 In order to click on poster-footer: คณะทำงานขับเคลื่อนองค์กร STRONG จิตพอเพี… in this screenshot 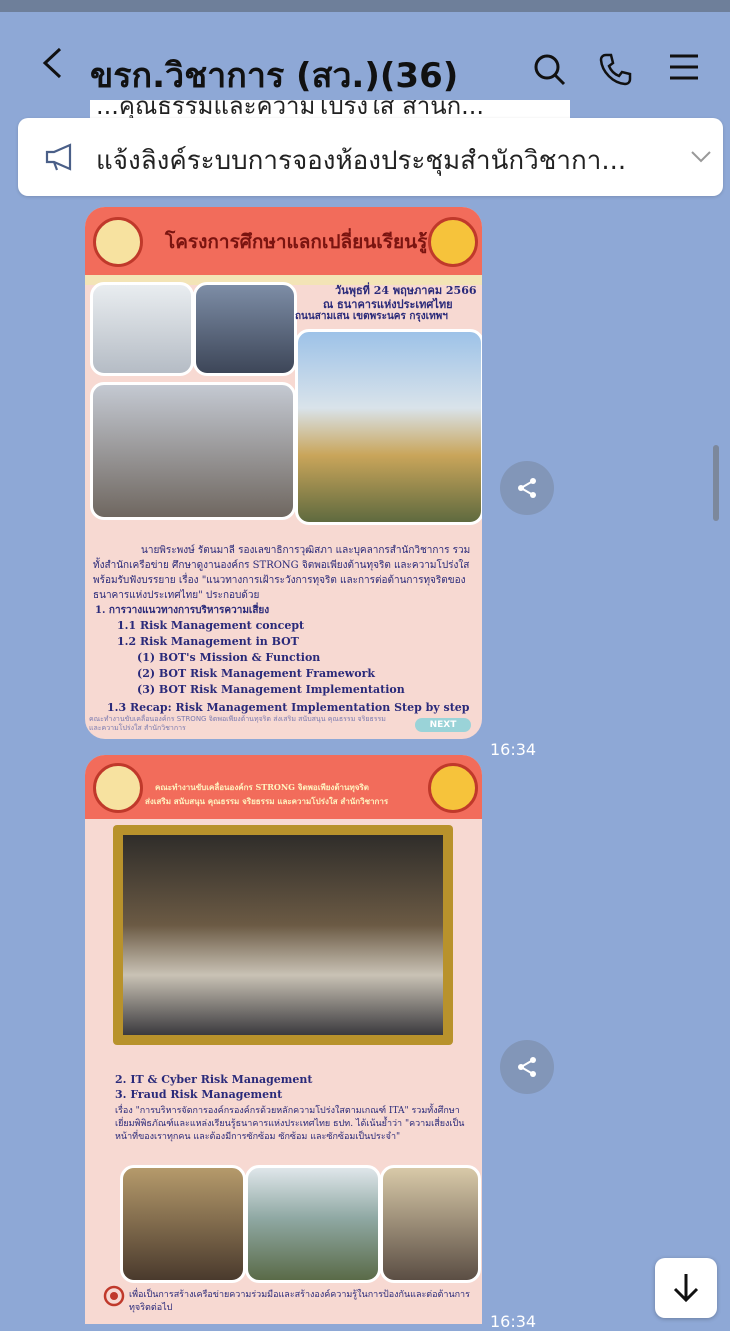, I will do `click(237, 723)`.